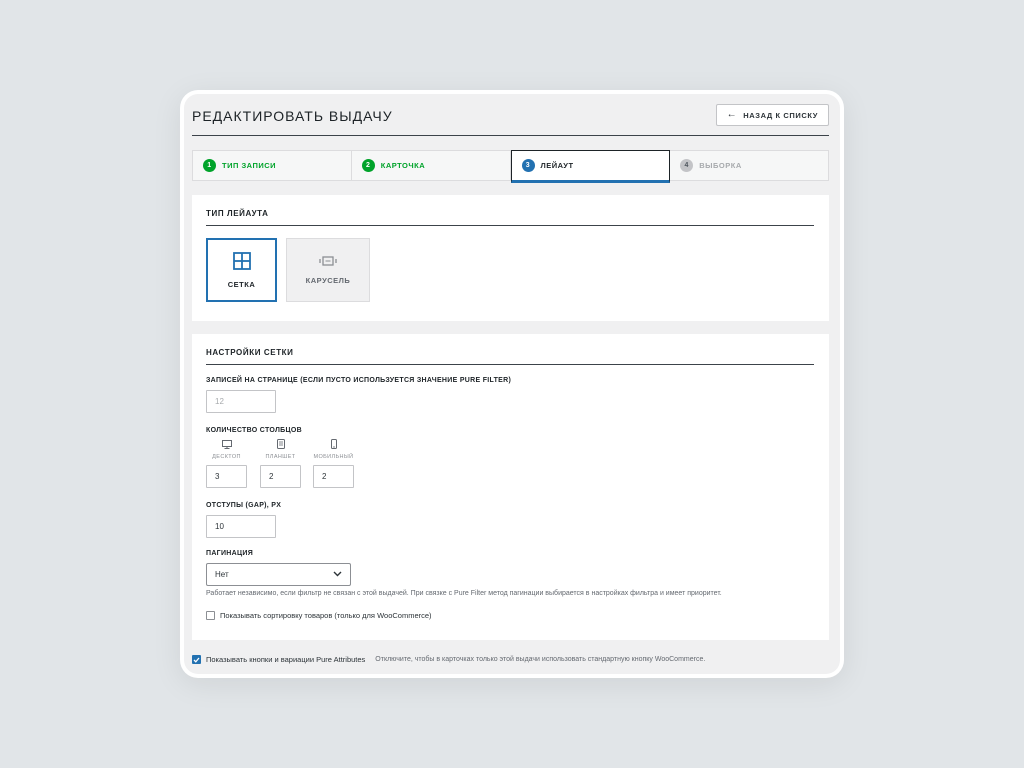  What do you see at coordinates (280, 463) in the screenshot?
I see `columns-tablet: Планшет` at bounding box center [280, 463].